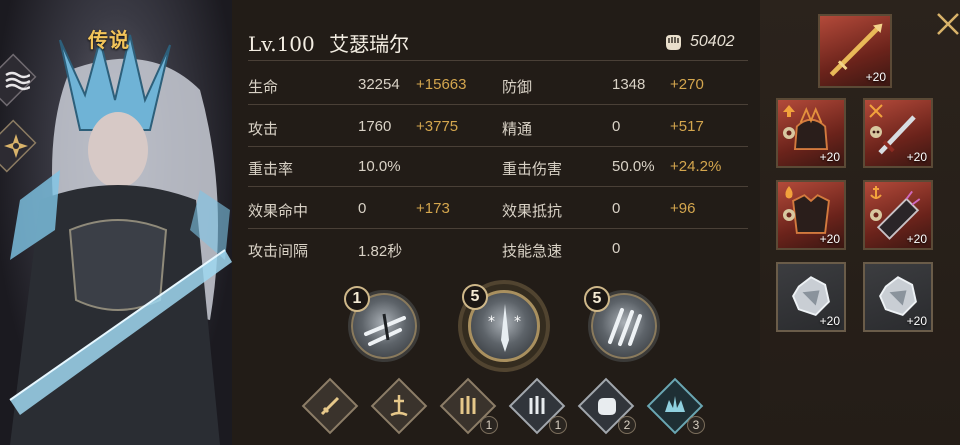  What do you see at coordinates (278, 211) in the screenshot?
I see `stat-label: 效果命中` at bounding box center [278, 211].